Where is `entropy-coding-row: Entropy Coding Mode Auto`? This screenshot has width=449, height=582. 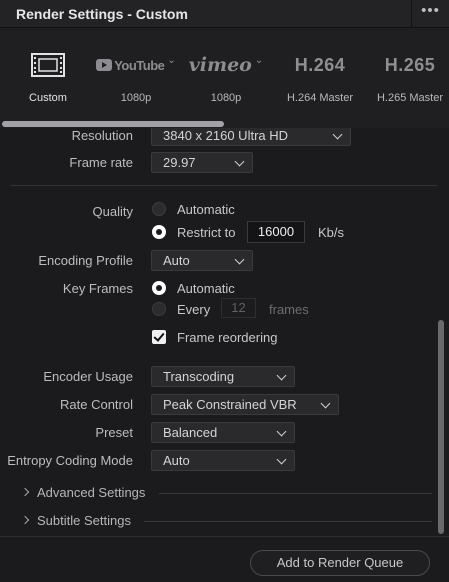
entropy-coding-row: Entropy Coding Mode Auto is located at coordinates (220, 461).